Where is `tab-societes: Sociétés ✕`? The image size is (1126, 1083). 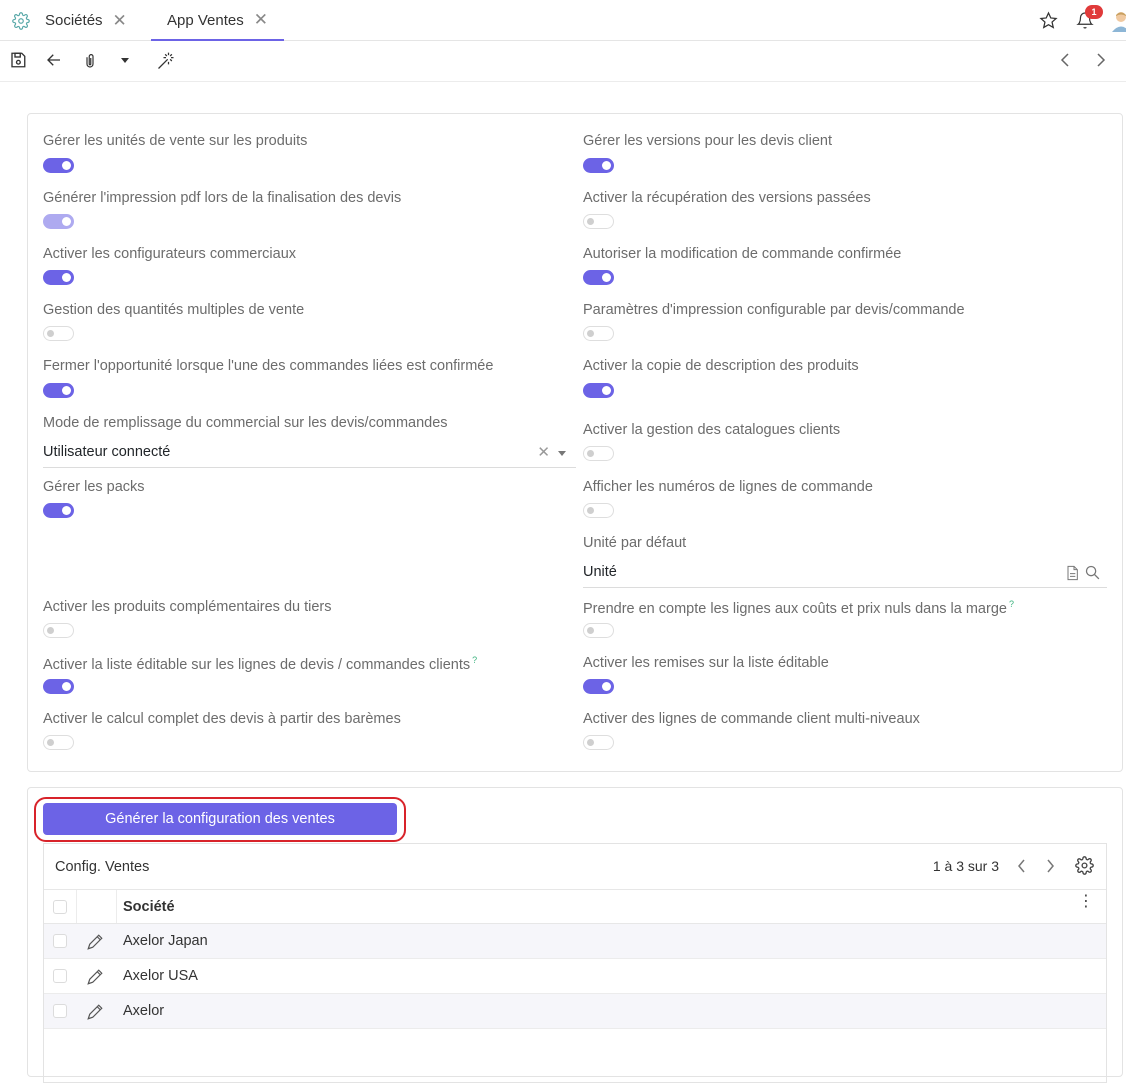
tab-societes: Sociétés ✕ is located at coordinates (69, 20).